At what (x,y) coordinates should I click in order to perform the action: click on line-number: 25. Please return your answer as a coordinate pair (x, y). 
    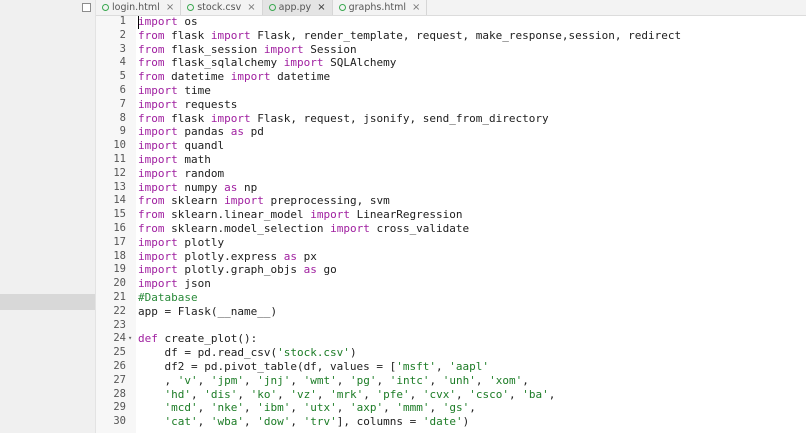
    Looking at the image, I should click on (119, 352).